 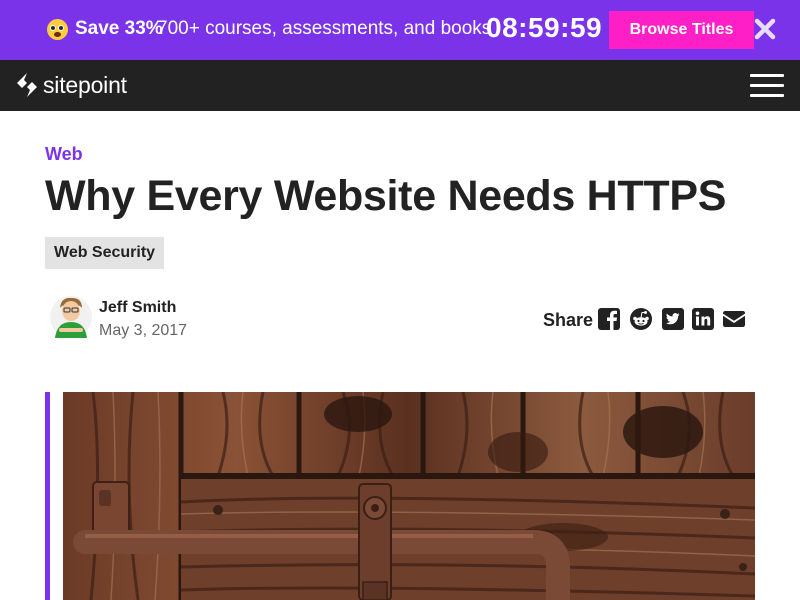 I want to click on promo-description: 700+ courses, assessments, and books, so click(x=324, y=28).